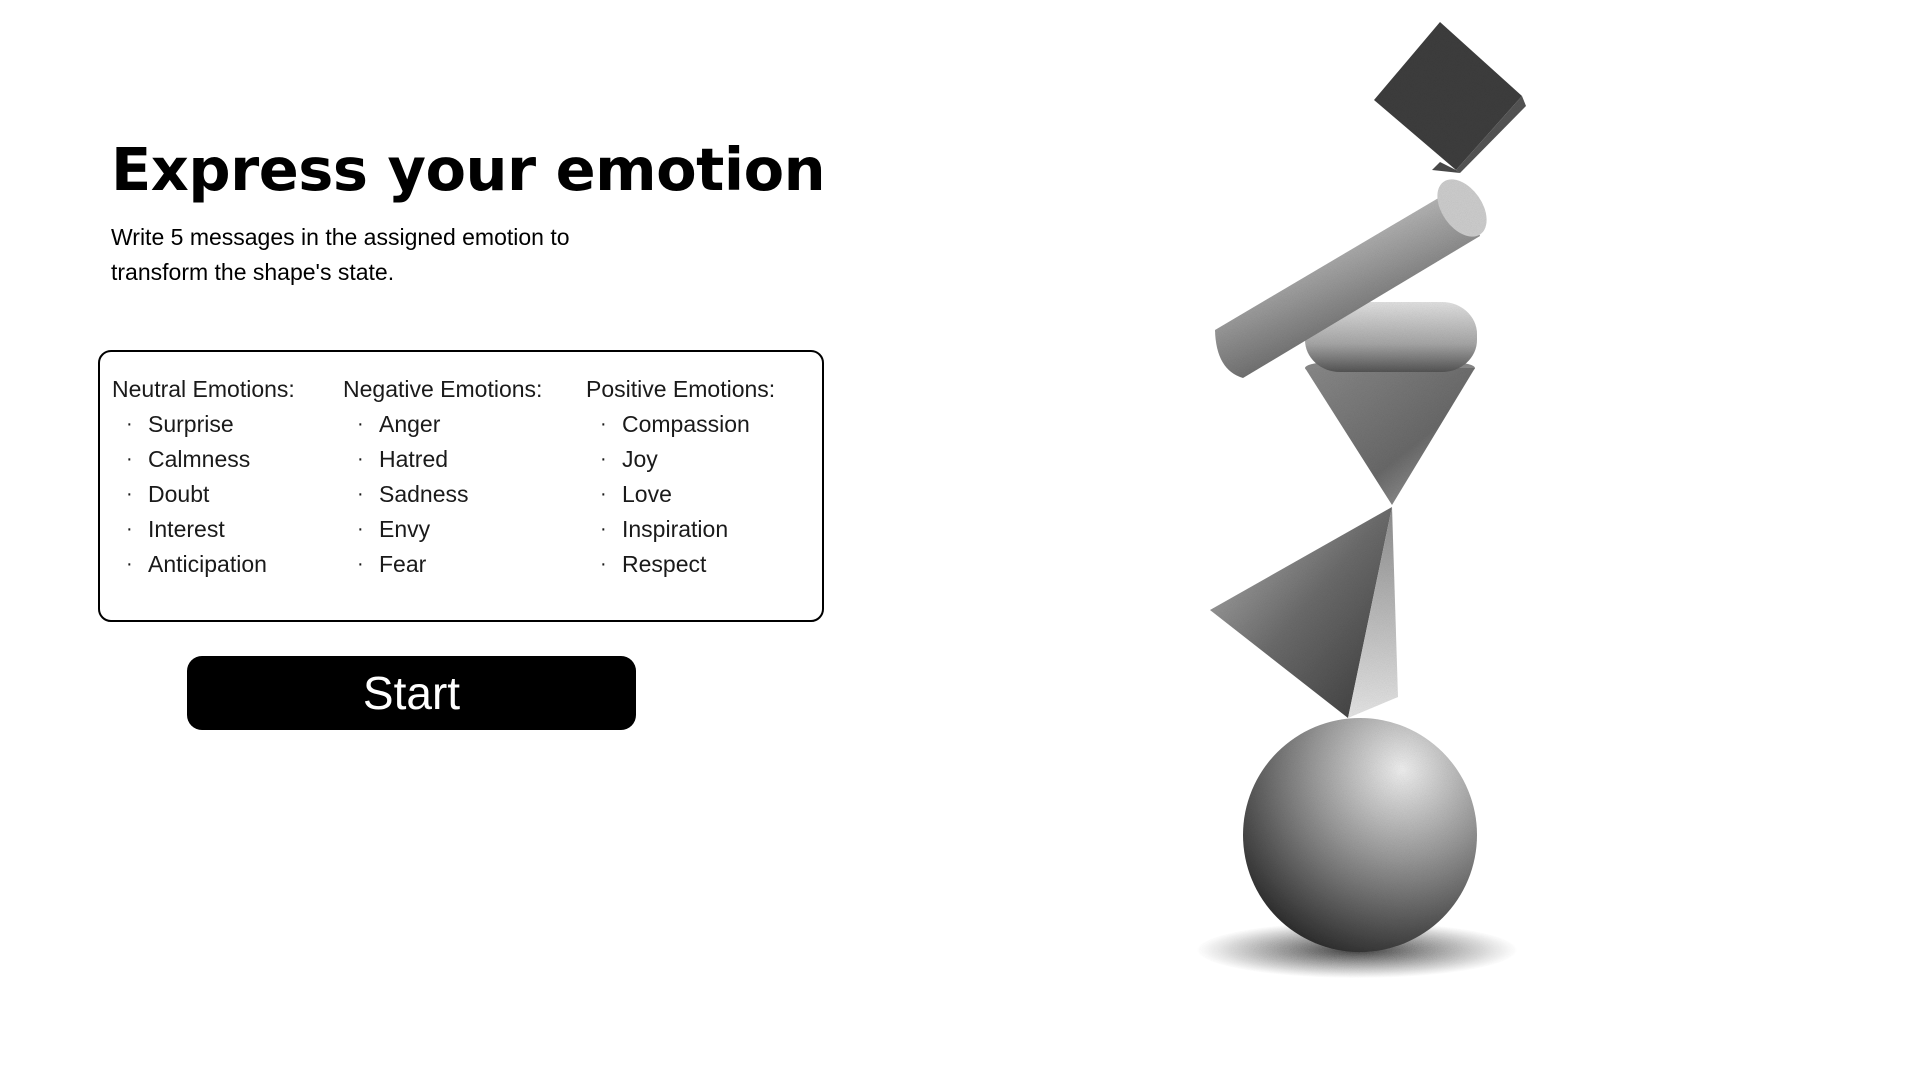 Image resolution: width=1920 pixels, height=1080 pixels. I want to click on list-item: Love, so click(696, 494).